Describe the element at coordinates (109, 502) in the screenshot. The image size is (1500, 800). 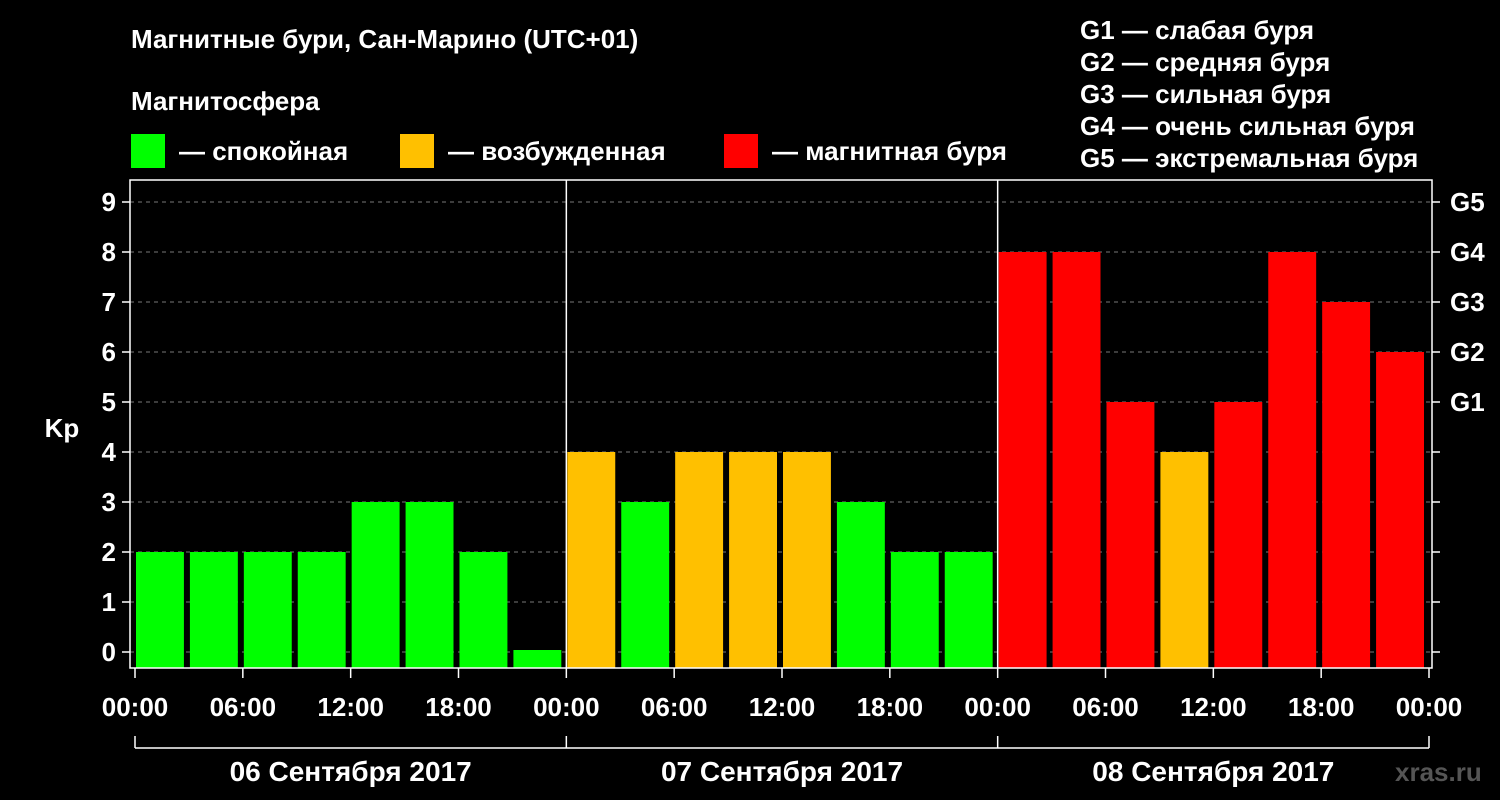
I see `y-tick-label-3: 3` at that location.